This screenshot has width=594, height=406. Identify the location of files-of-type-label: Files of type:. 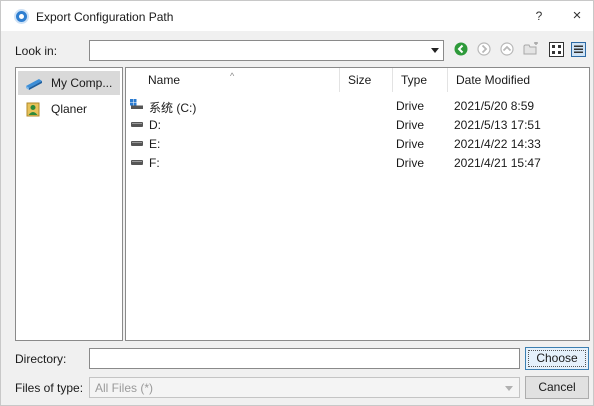
(49, 388).